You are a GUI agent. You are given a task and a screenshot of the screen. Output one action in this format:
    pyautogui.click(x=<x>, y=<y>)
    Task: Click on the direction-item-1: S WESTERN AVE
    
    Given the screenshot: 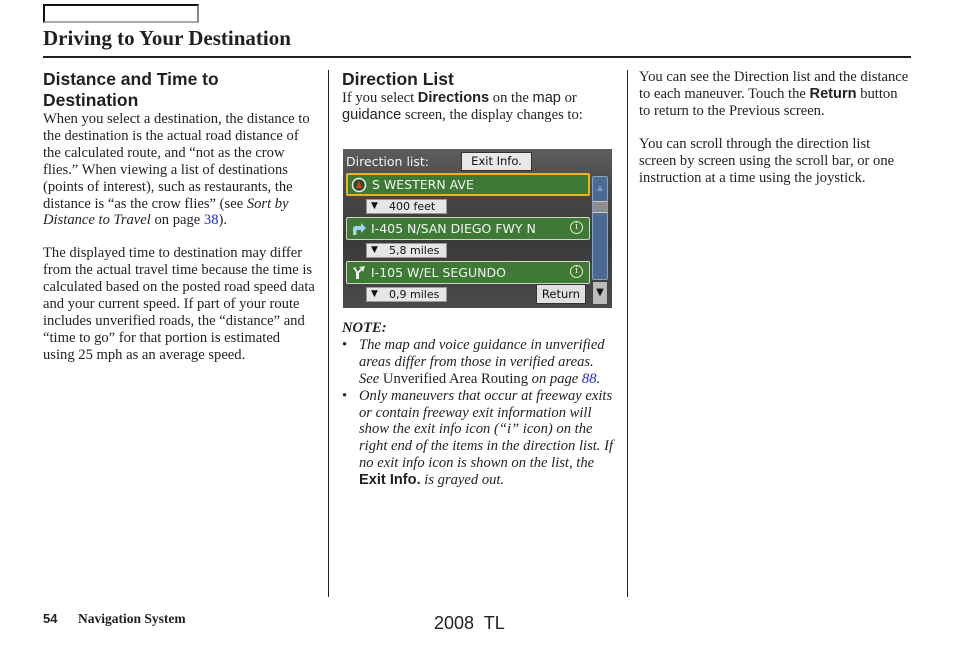 What is the action you would take?
    pyautogui.click(x=468, y=184)
    